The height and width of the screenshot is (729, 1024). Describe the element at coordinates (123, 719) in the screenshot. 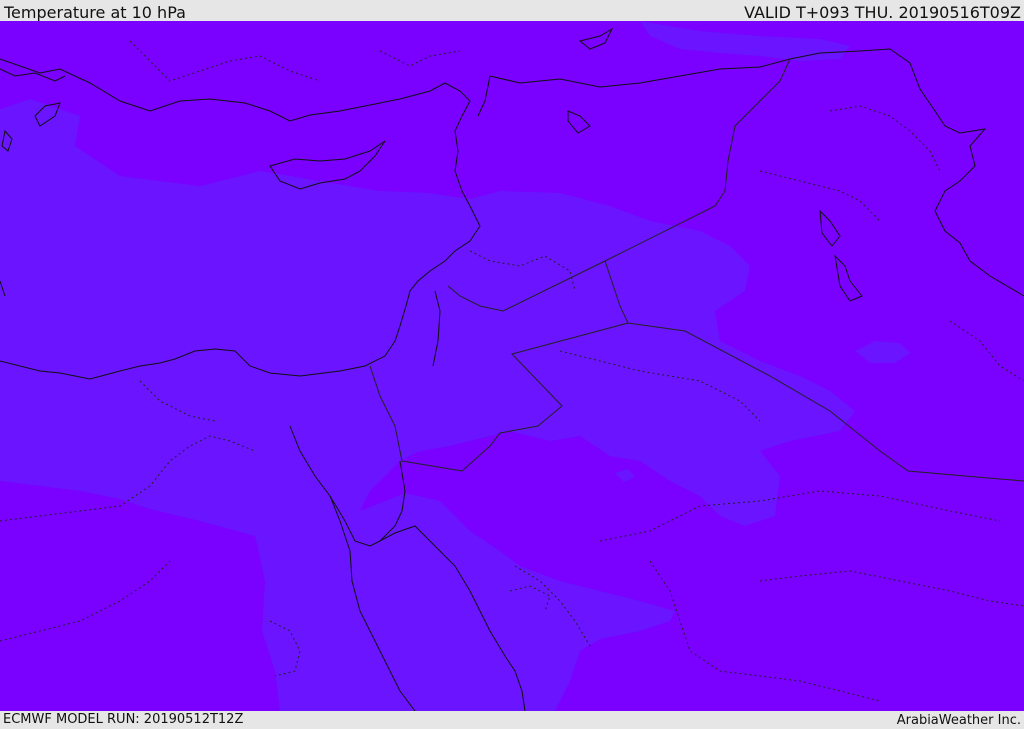

I see `model-run-label: ECMWF MODEL RUN: 20190512T12Z` at that location.